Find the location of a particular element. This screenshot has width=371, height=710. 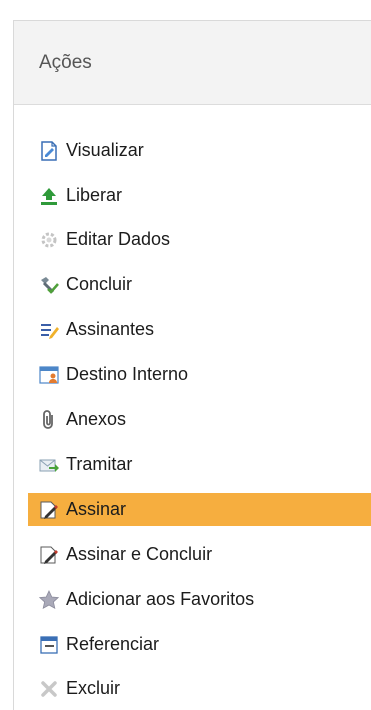

action-item-anexos: Anexos is located at coordinates (199, 419).